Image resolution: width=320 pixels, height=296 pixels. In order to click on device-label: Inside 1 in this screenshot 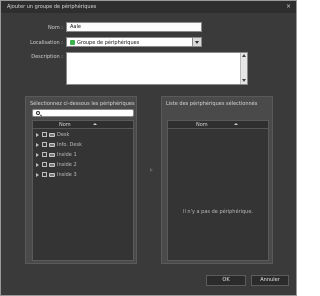, I will do `click(67, 155)`.